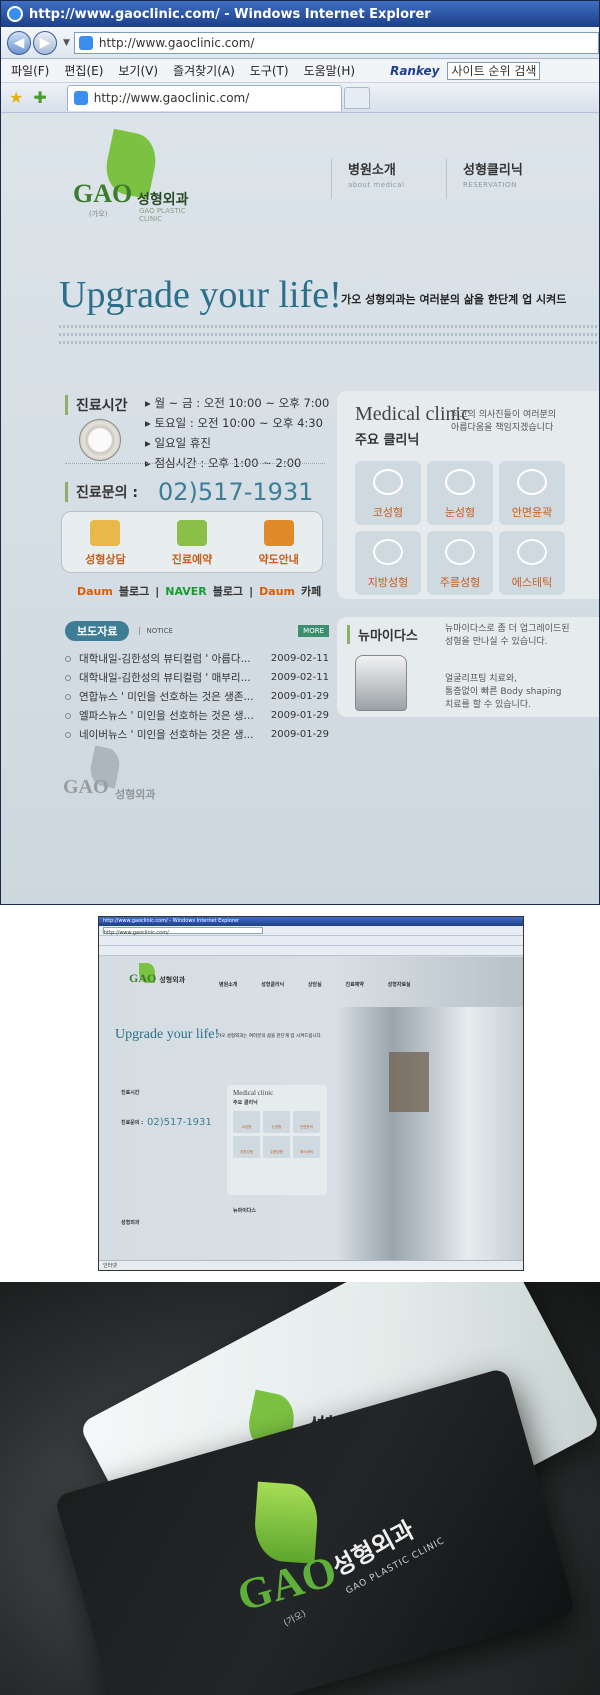 This screenshot has width=600, height=1695. I want to click on small-menu-bar, so click(311, 941).